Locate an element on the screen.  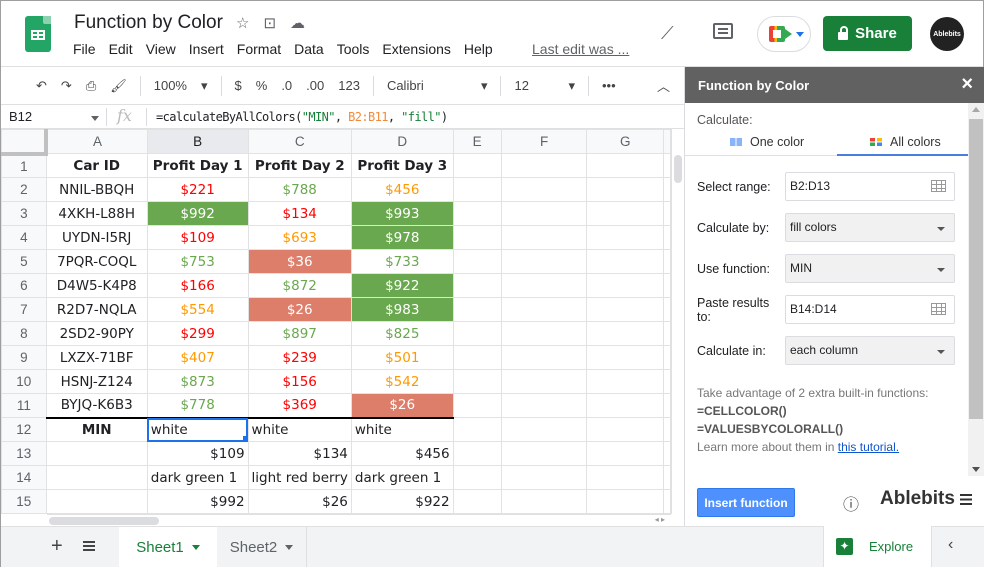
use-function-select: MIN is located at coordinates (870, 268).